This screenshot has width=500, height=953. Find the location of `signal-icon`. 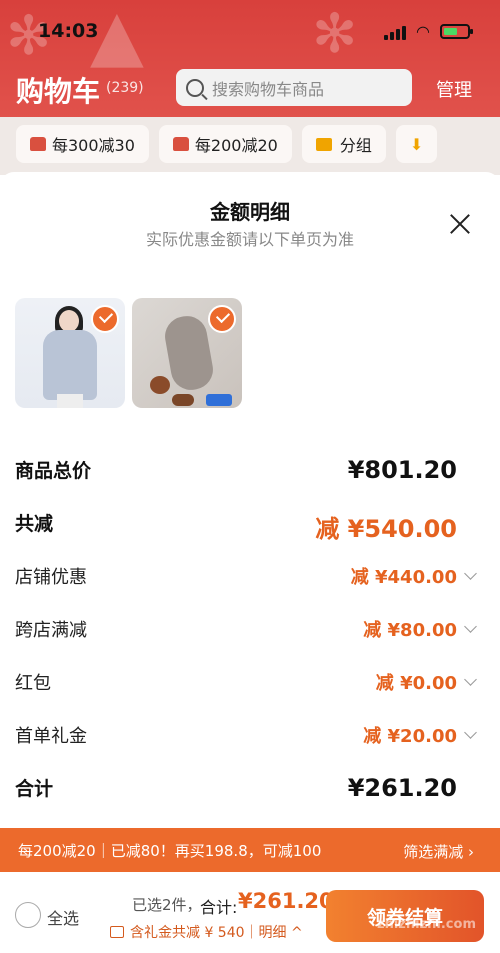

signal-icon is located at coordinates (395, 32).